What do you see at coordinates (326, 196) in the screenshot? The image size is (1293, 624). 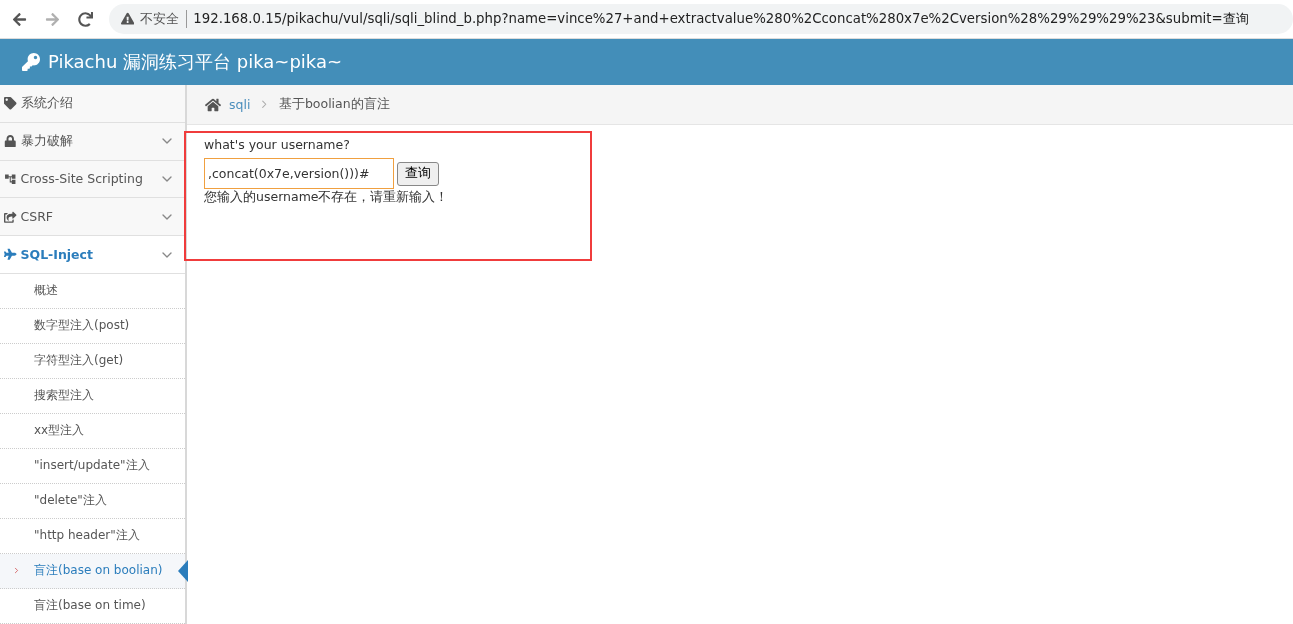 I see `message-text: 您输入的username不存在，请重新输入！` at bounding box center [326, 196].